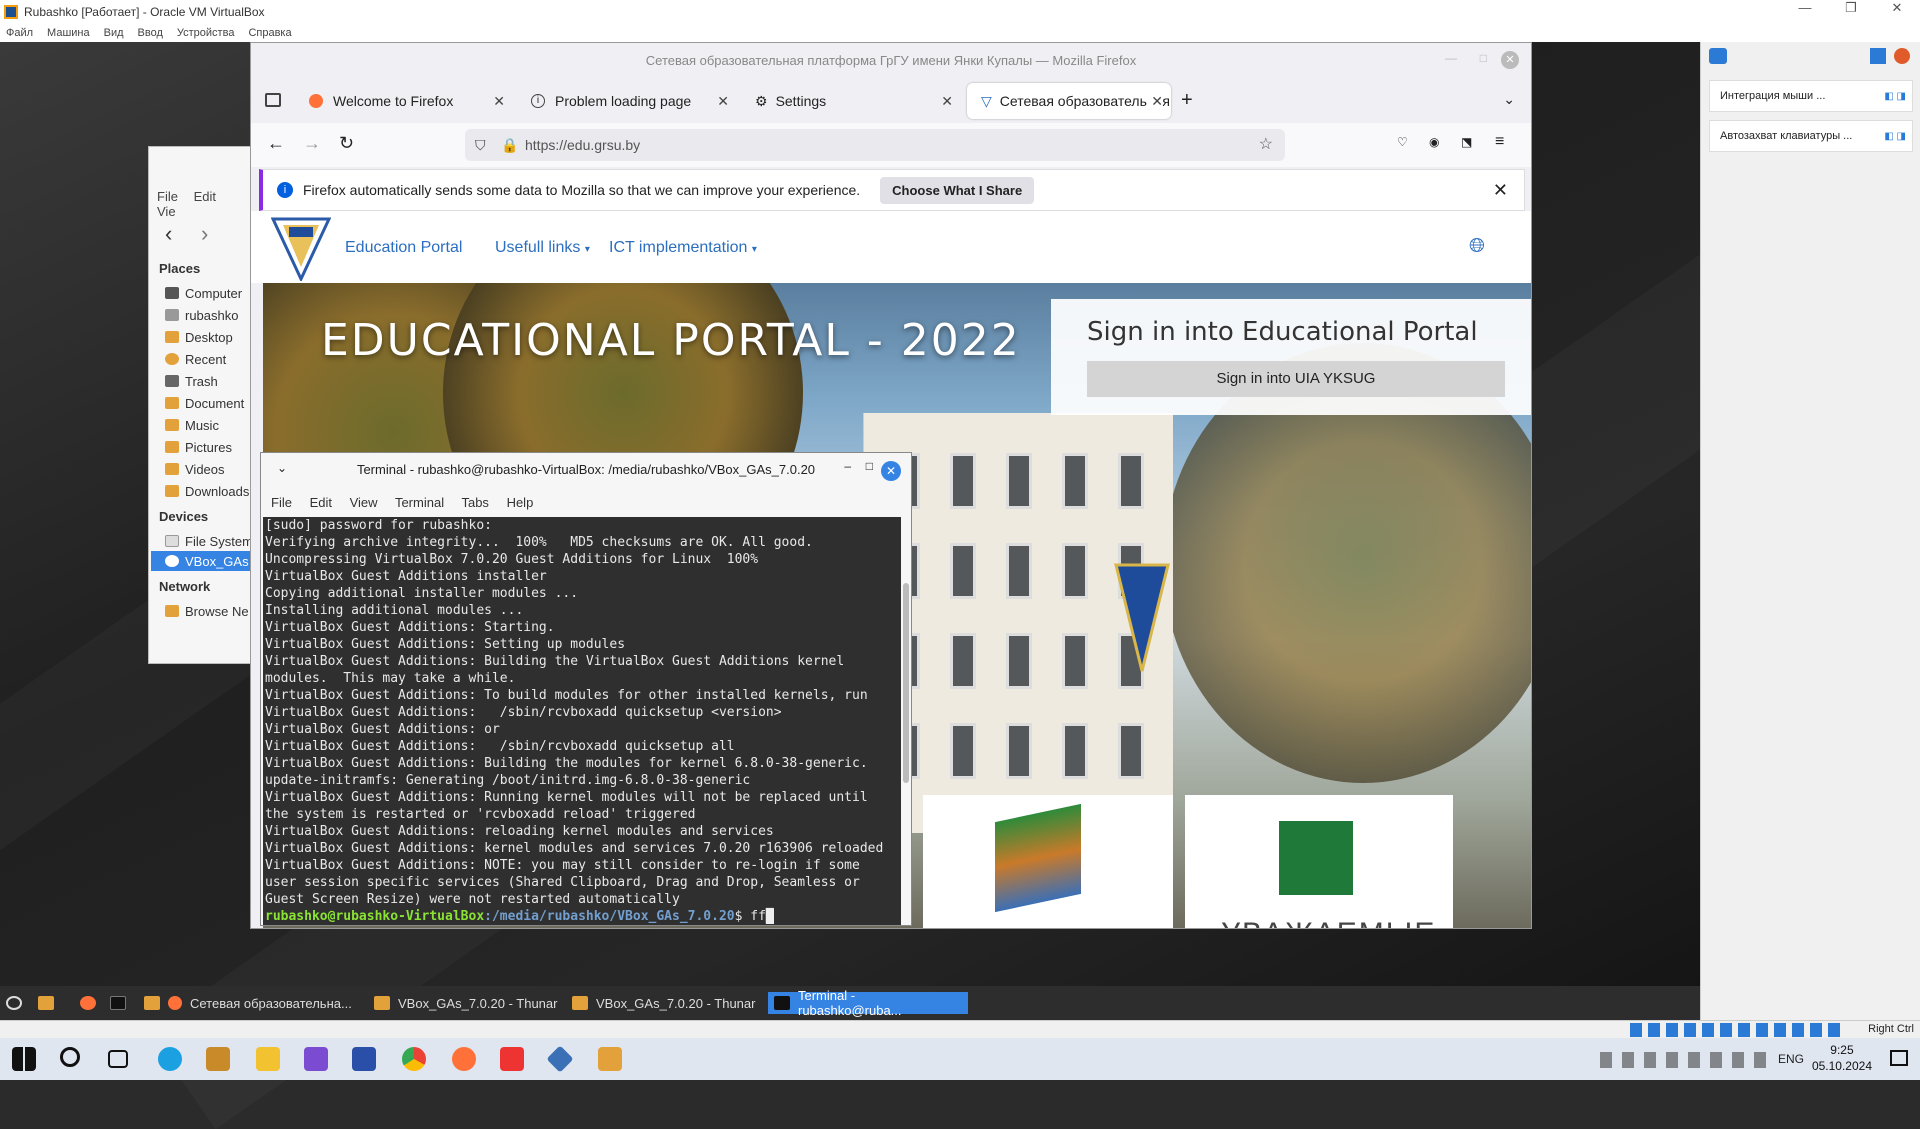  Describe the element at coordinates (167, 196) in the screenshot. I see `thunar-menu-file: File` at that location.